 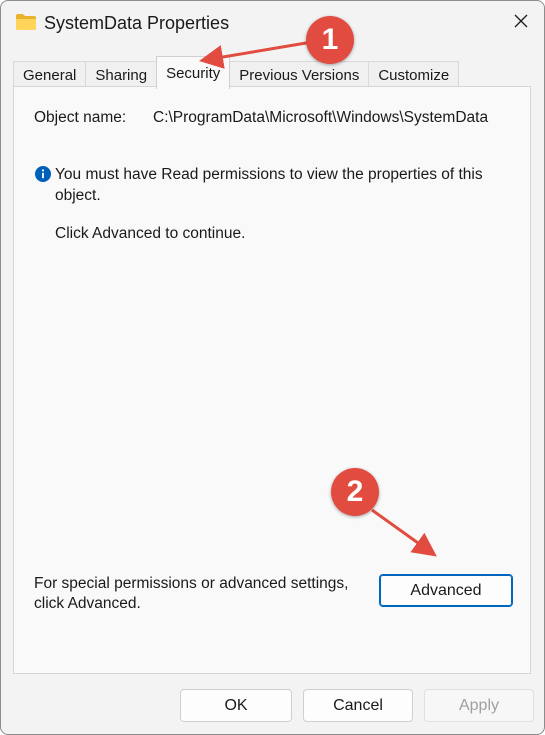 What do you see at coordinates (80, 117) in the screenshot?
I see `object-name-label: Object name:` at bounding box center [80, 117].